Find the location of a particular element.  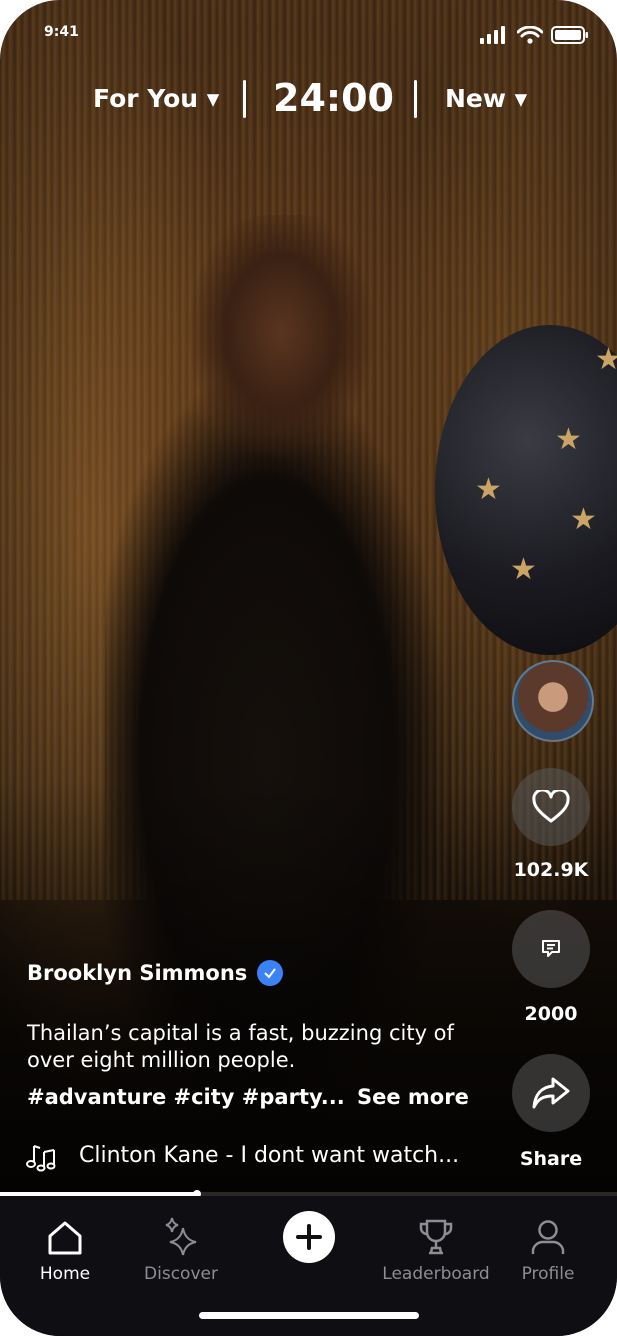

author-name: Brooklyn Simmons is located at coordinates (137, 973).